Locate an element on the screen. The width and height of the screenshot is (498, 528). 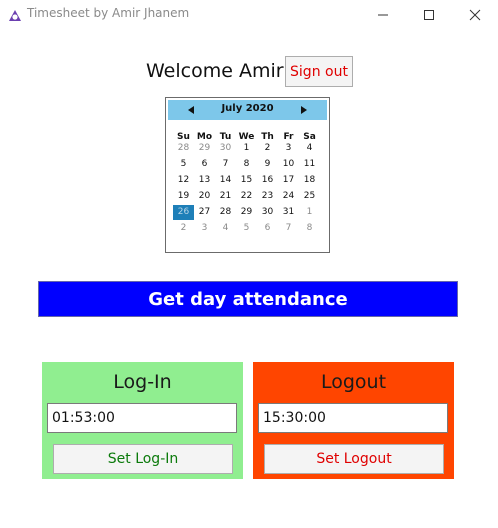
logout-panel: Logout Set Logout is located at coordinates (353, 420).